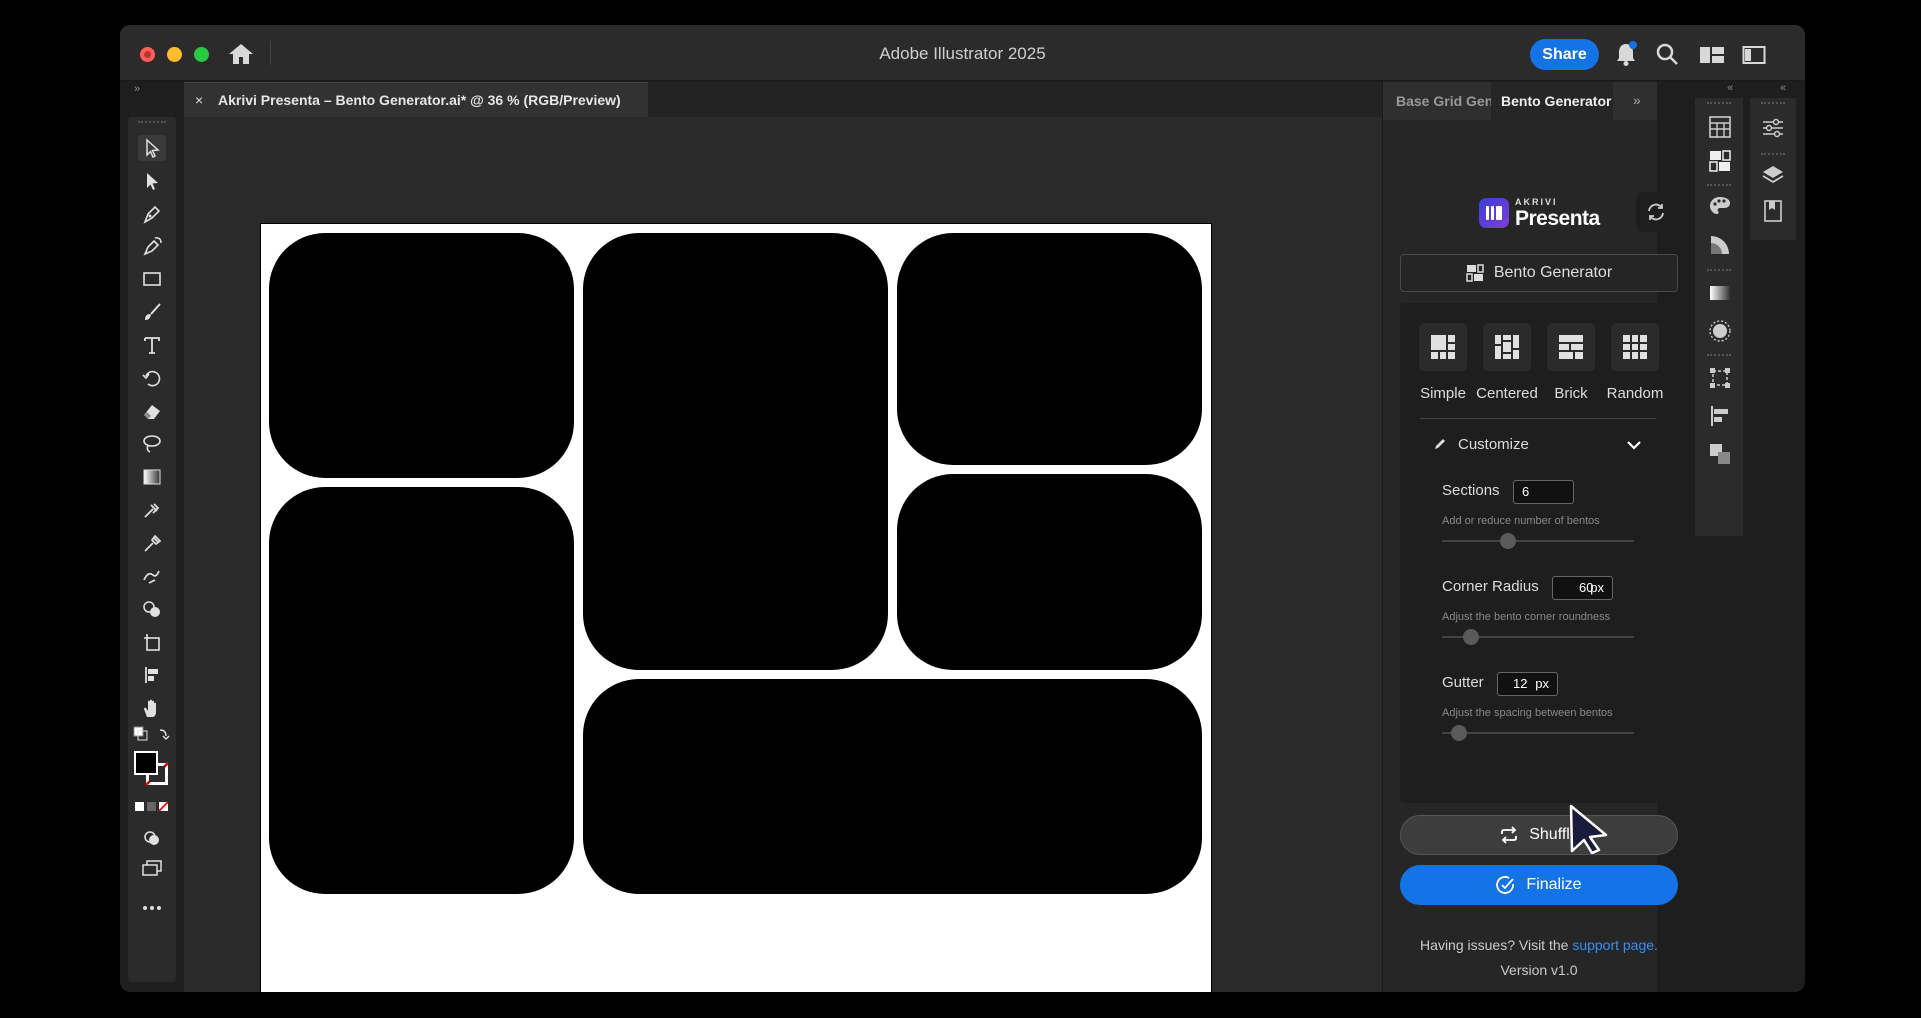  Describe the element at coordinates (1720, 245) in the screenshot. I see `color-guide-icon` at that location.